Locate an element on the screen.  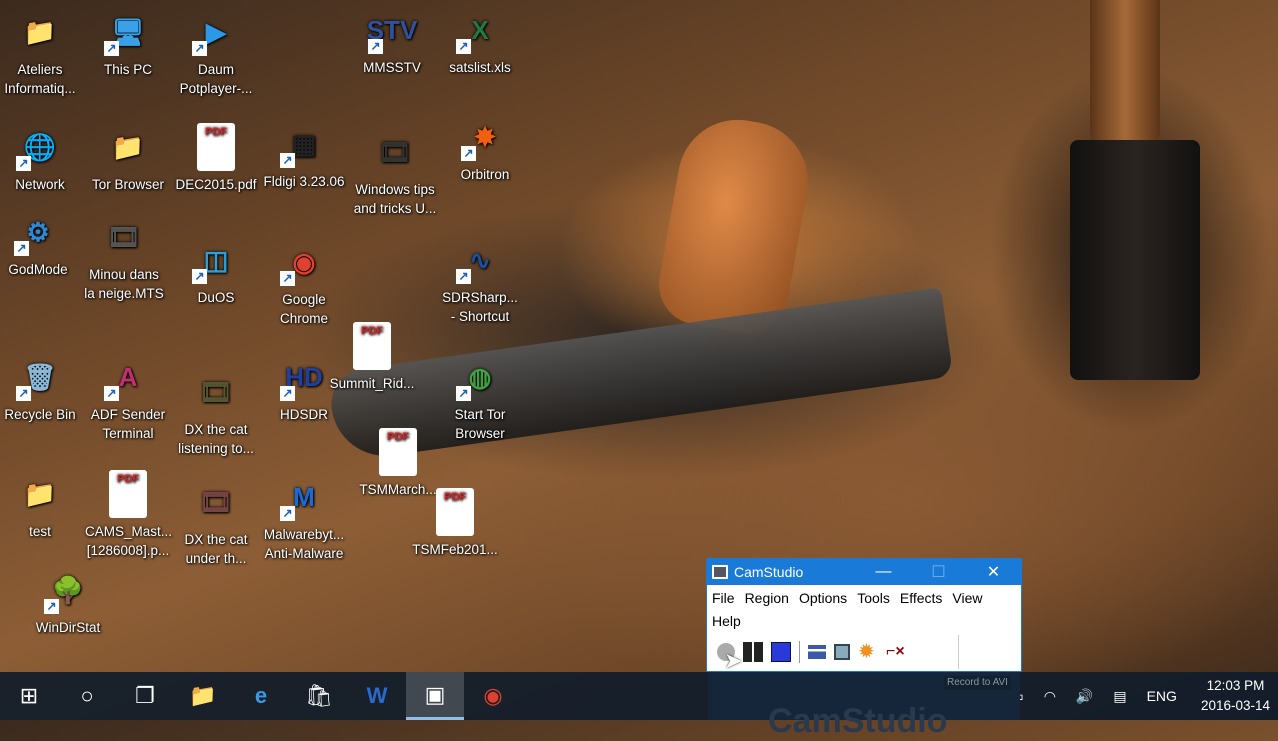
tor-icon: ◍ ↗ is located at coordinates (480, 377).